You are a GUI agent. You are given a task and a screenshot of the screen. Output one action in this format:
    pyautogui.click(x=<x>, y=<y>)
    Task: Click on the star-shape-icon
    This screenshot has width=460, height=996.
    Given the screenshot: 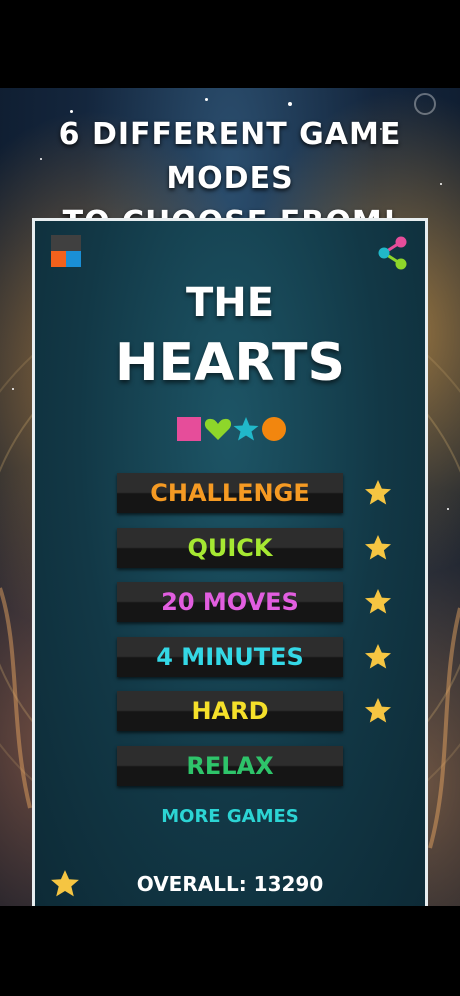 What is the action you would take?
    pyautogui.click(x=246, y=429)
    